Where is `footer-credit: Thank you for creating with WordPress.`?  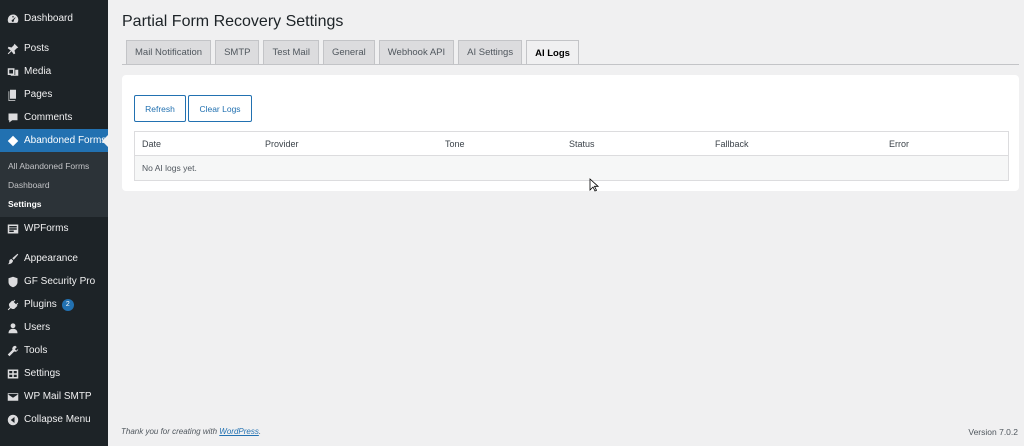 footer-credit: Thank you for creating with WordPress. is located at coordinates (191, 431).